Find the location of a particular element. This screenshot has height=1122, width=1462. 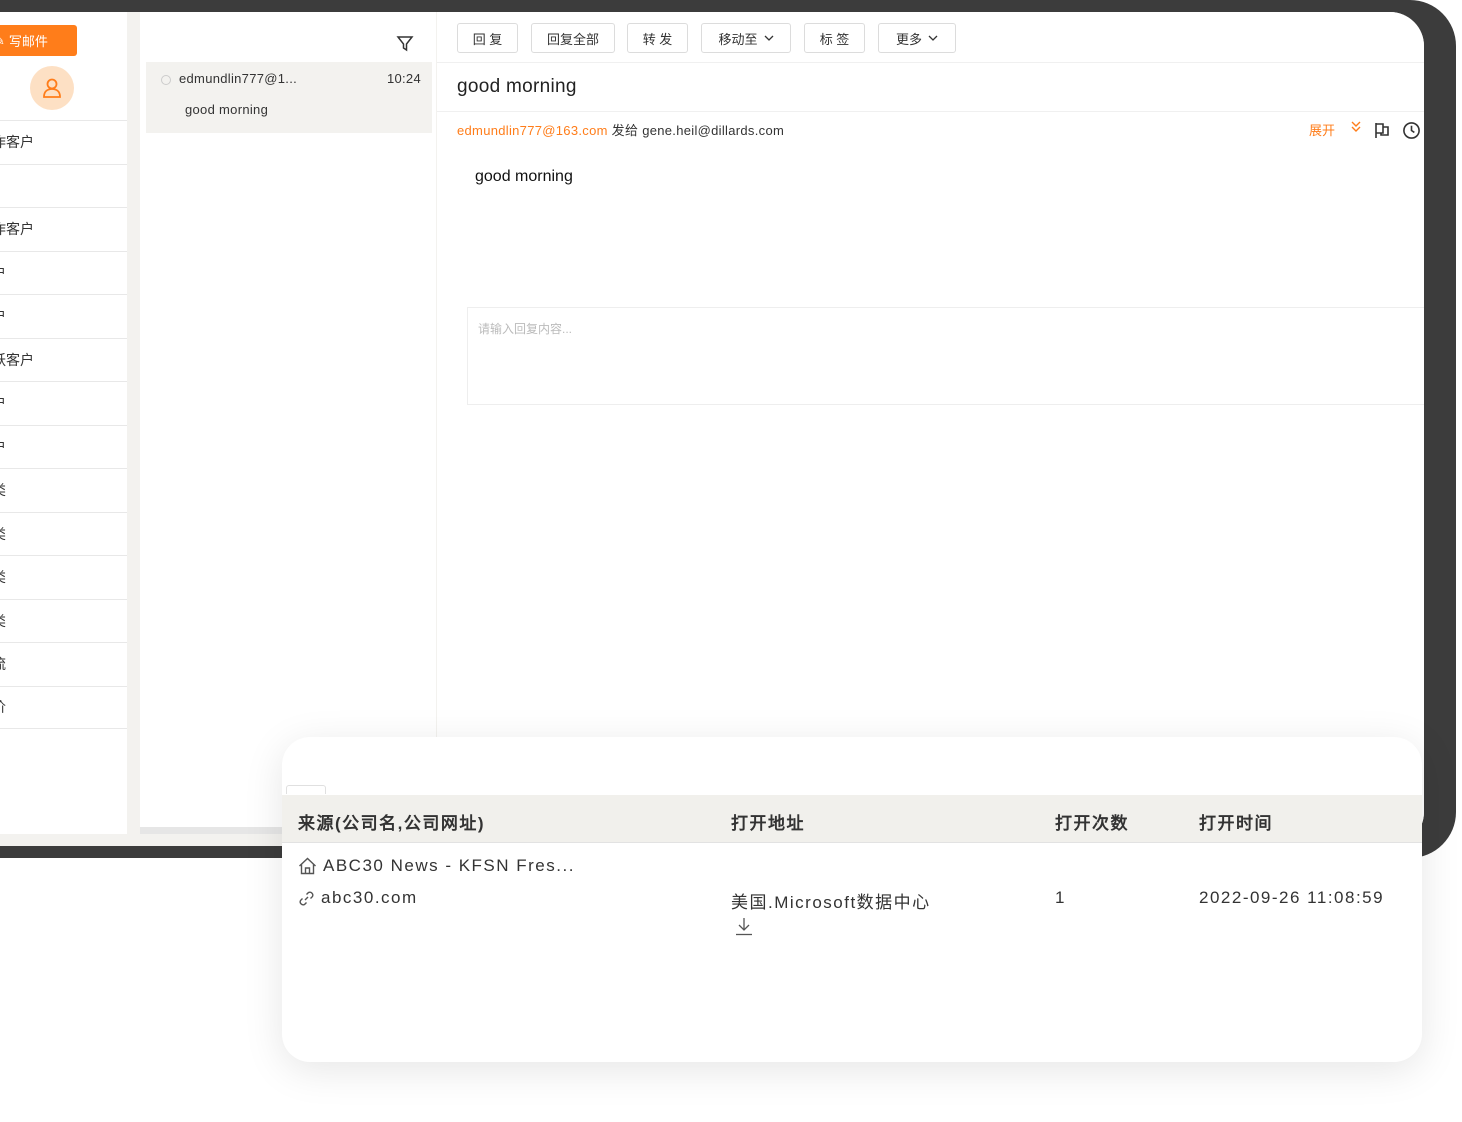

sidebar-item-label: 询价 is located at coordinates (3, 707).